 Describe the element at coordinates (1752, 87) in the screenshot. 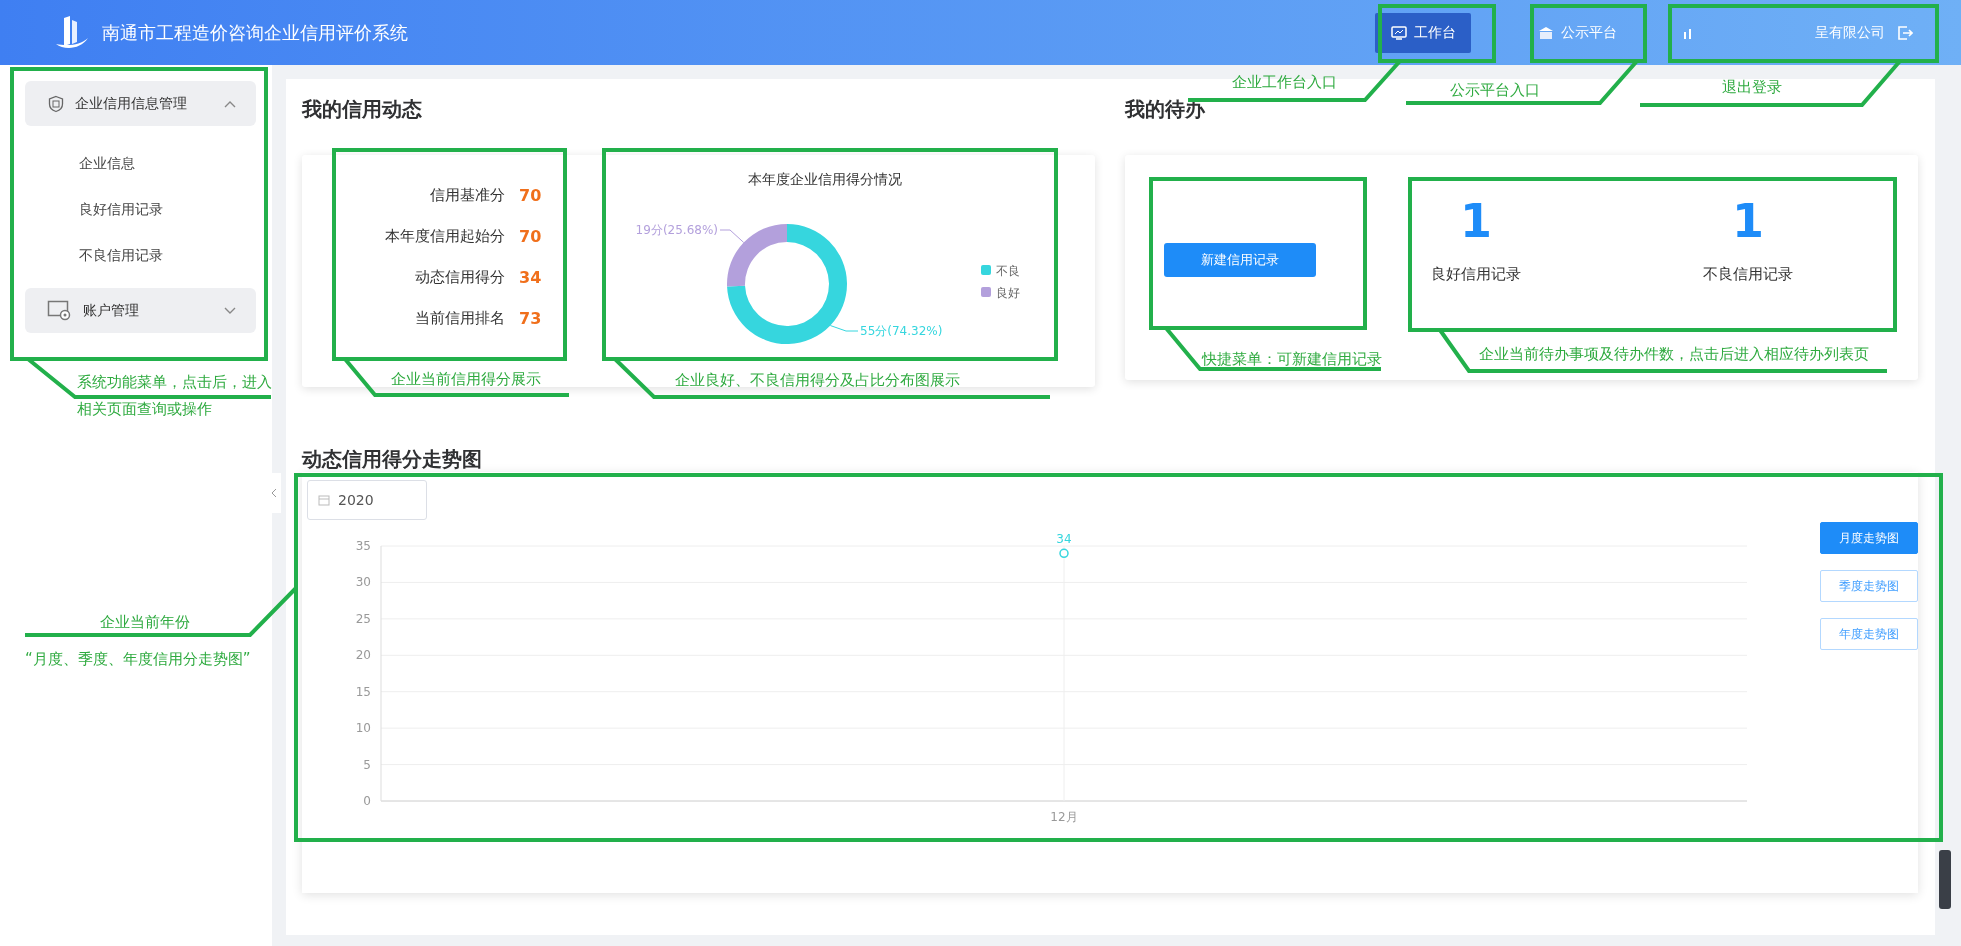

I see `callout-text: 退出登录` at that location.